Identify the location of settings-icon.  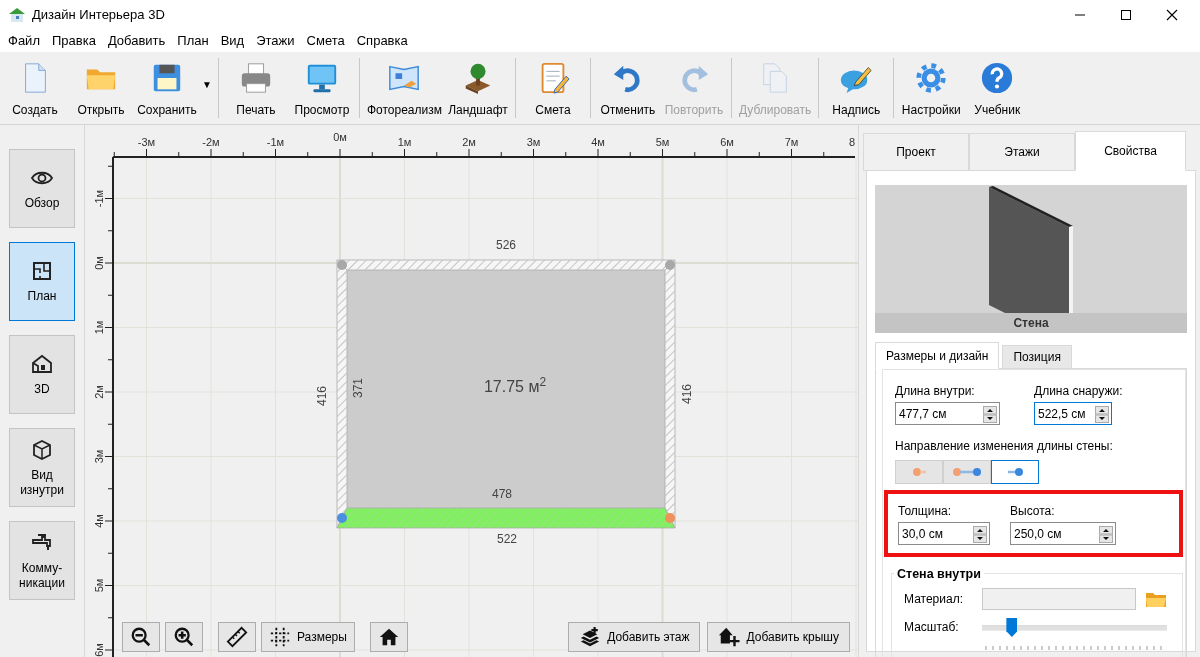
(931, 78).